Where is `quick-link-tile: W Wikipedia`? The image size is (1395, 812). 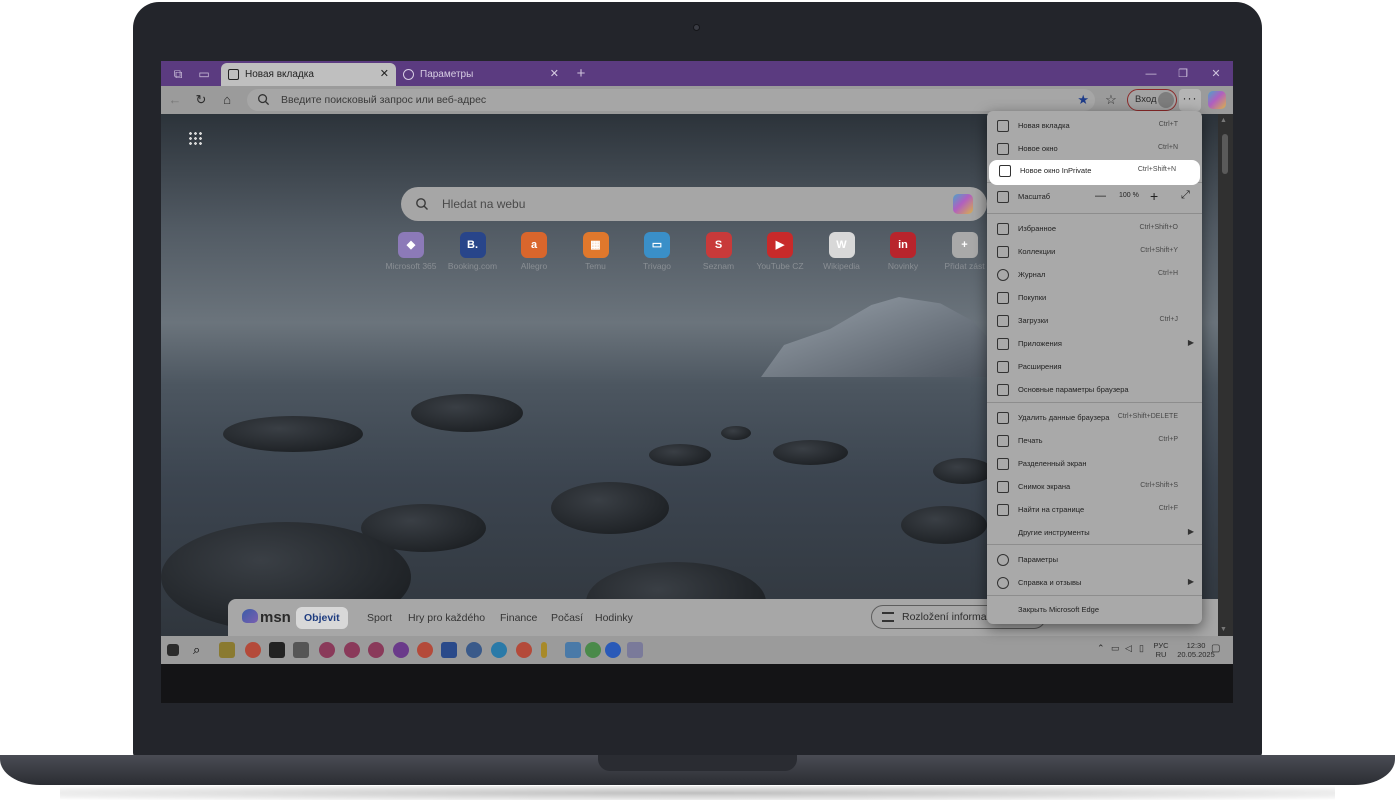
quick-link-tile: W Wikipedia is located at coordinates (842, 254).